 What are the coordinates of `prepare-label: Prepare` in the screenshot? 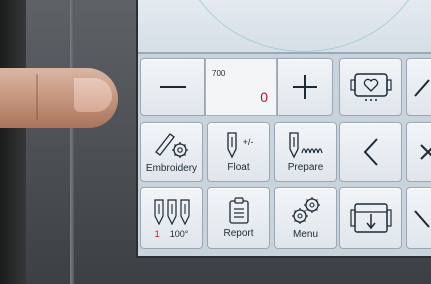 It's located at (305, 167).